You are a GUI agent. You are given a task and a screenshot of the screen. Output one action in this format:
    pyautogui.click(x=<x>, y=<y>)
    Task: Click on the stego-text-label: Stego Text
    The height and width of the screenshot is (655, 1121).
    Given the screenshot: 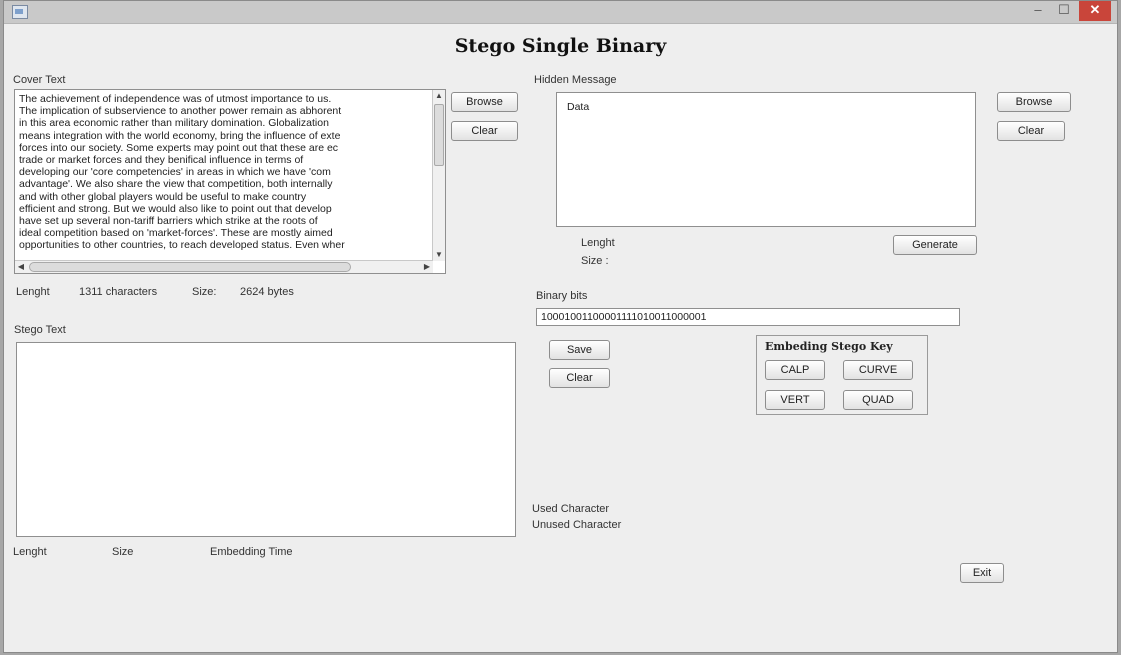 What is the action you would take?
    pyautogui.click(x=40, y=330)
    